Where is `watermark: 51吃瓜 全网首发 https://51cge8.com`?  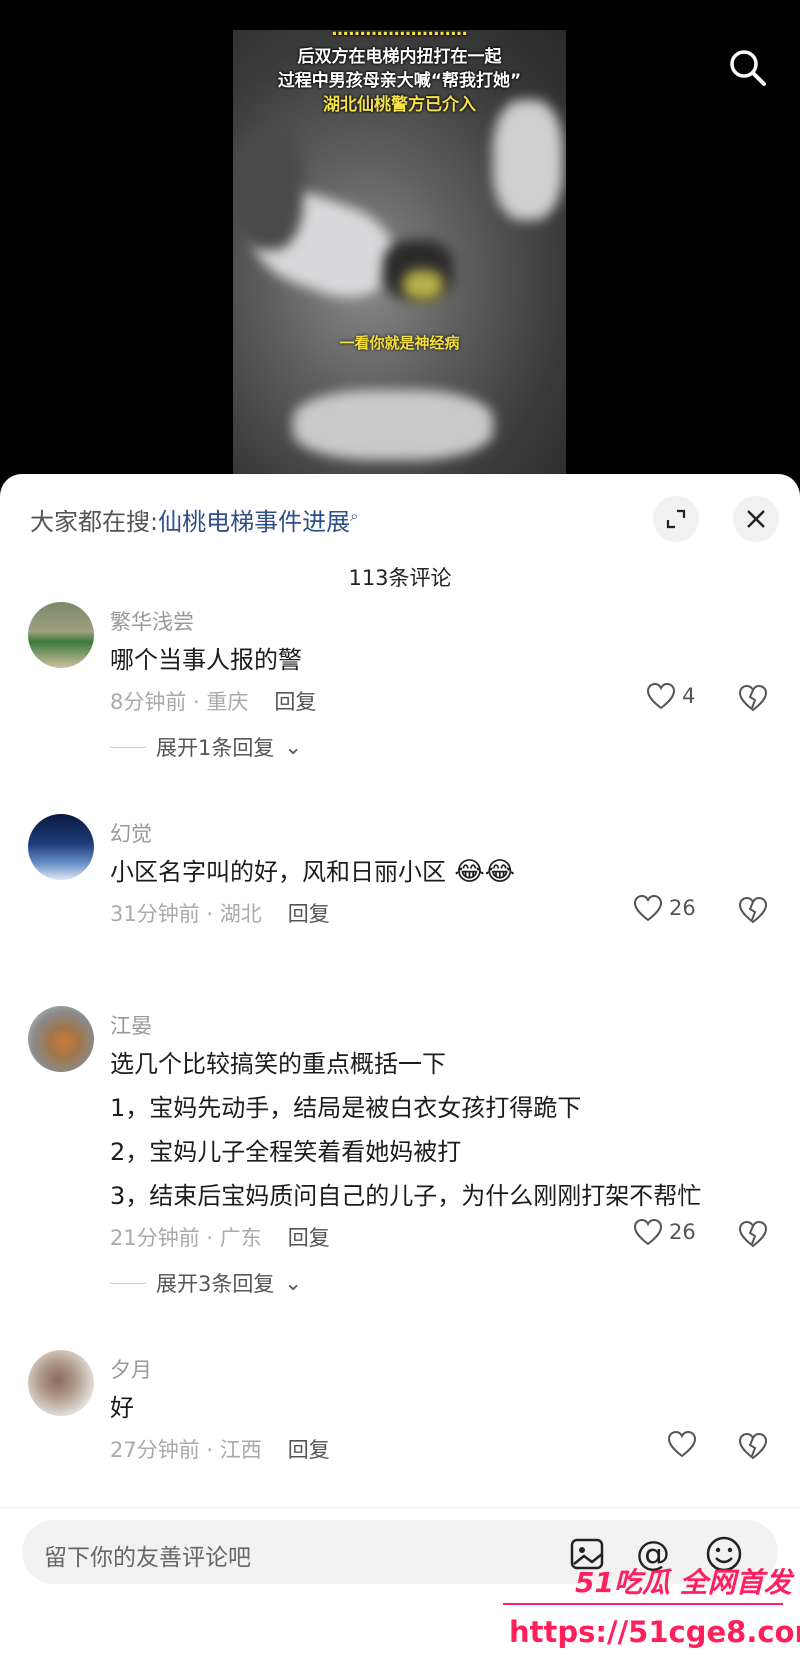
watermark: 51吃瓜 全网首发 https://51cge8.com is located at coordinates (647, 1605).